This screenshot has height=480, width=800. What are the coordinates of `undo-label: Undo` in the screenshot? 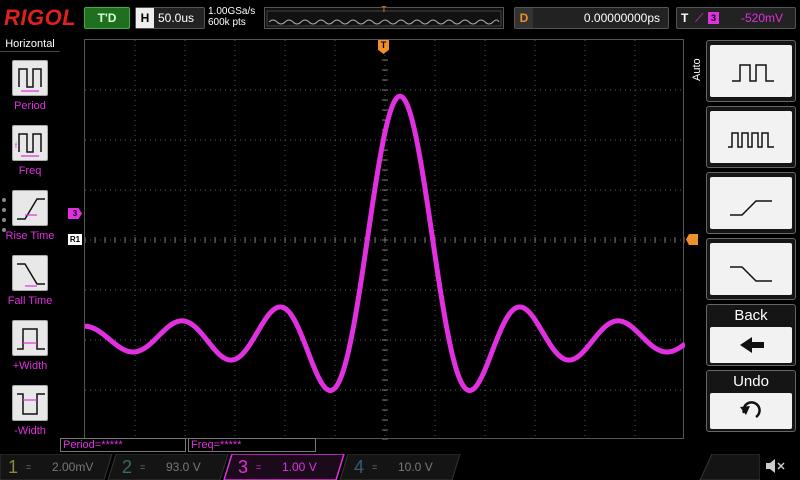 It's located at (751, 381).